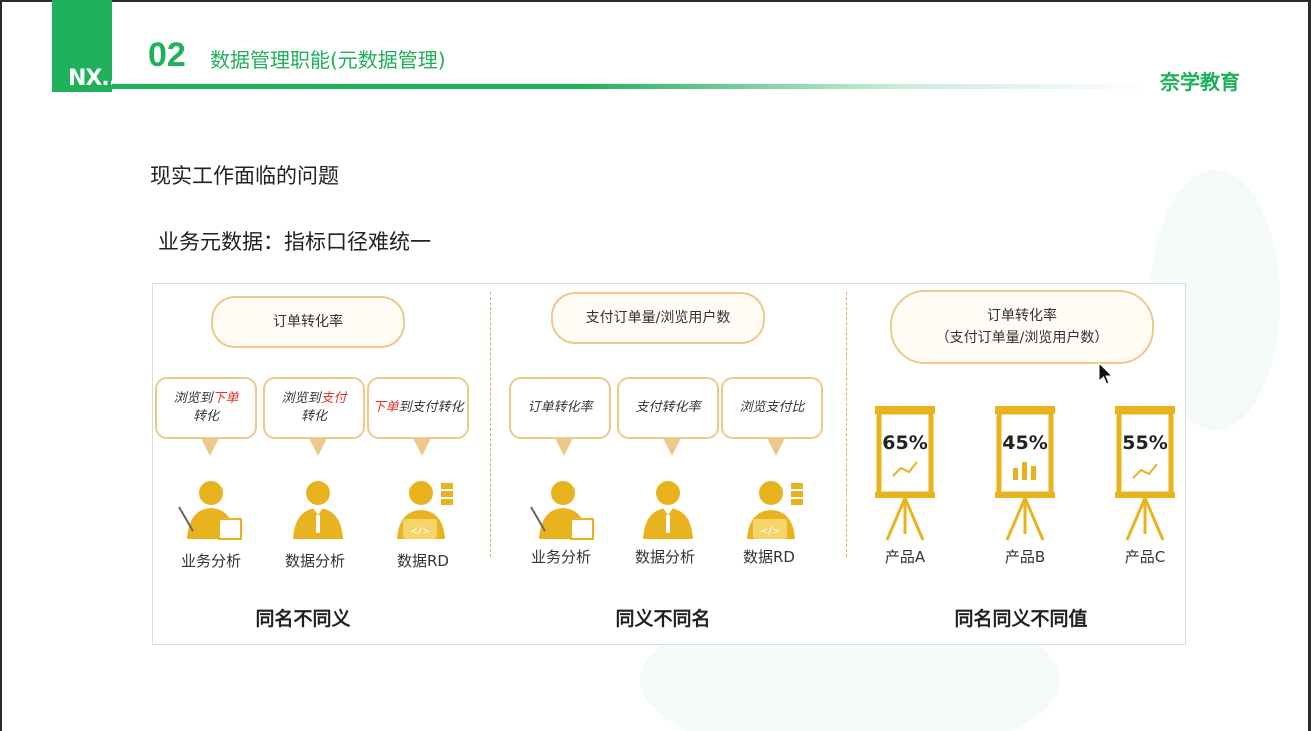 The image size is (1311, 731). I want to click on cloud-term-line: 订单转化率, so click(1022, 316).